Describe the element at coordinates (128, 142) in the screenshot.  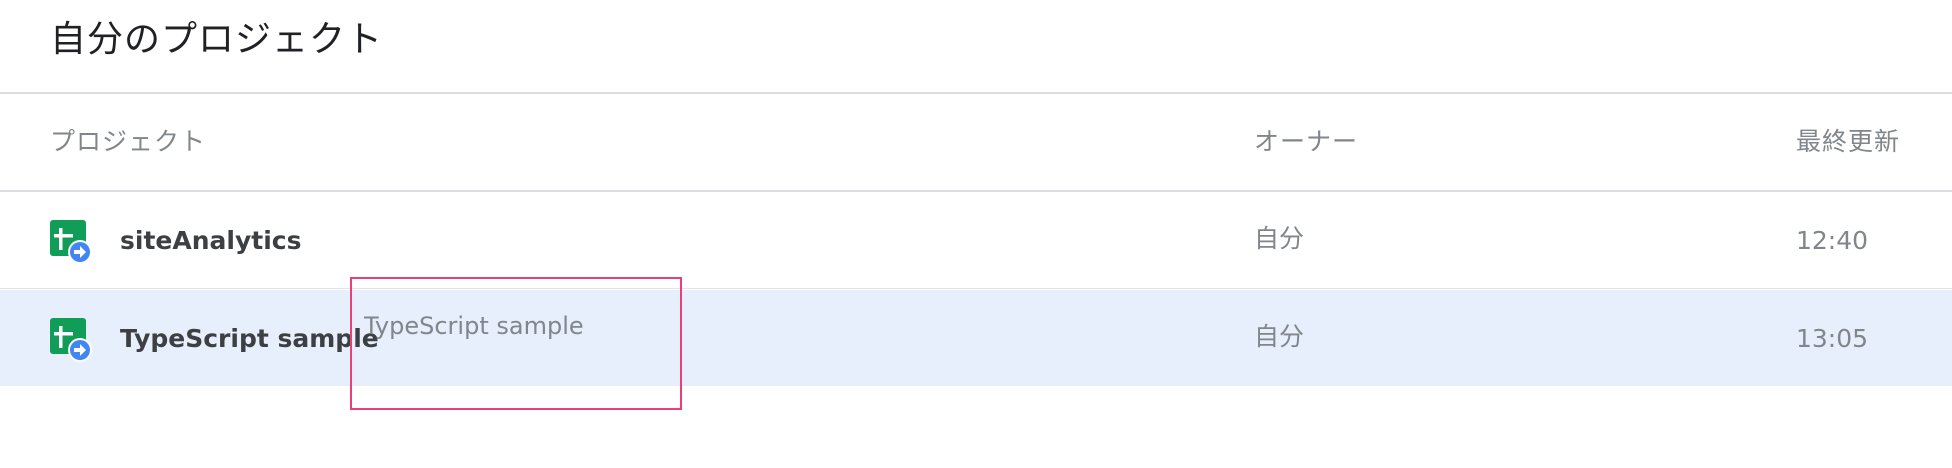
I see `column-header-project: プロジェクト` at that location.